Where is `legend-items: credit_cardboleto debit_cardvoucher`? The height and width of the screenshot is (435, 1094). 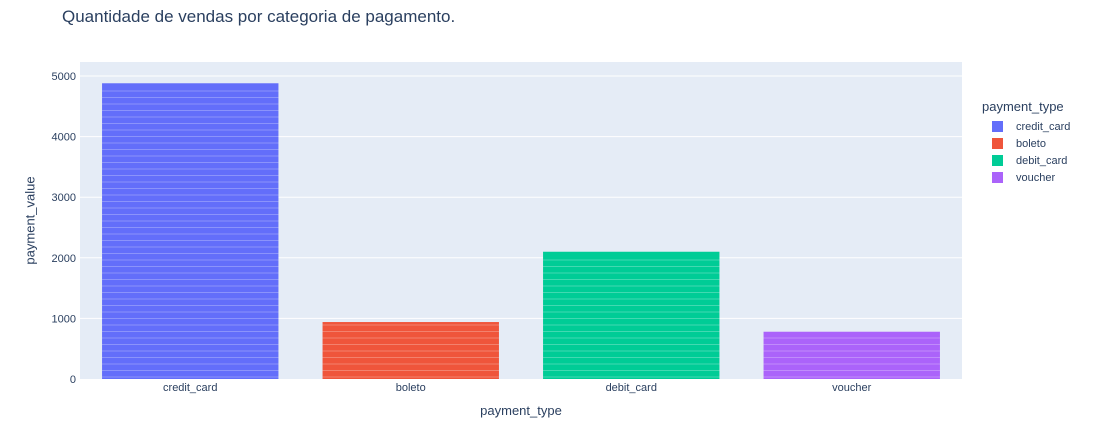
legend-items: credit_cardboleto debit_cardvoucher is located at coordinates (1026, 152).